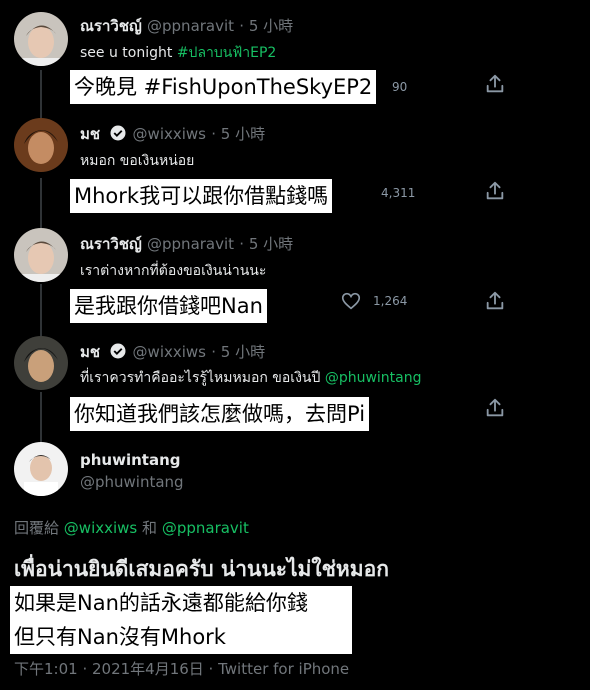 Image resolution: width=590 pixels, height=690 pixels. What do you see at coordinates (201, 569) in the screenshot?
I see `main-tweet-text: เพื่อน่านยินดีเสมอครับ น่านนะไม่ใช่หมอก` at bounding box center [201, 569].